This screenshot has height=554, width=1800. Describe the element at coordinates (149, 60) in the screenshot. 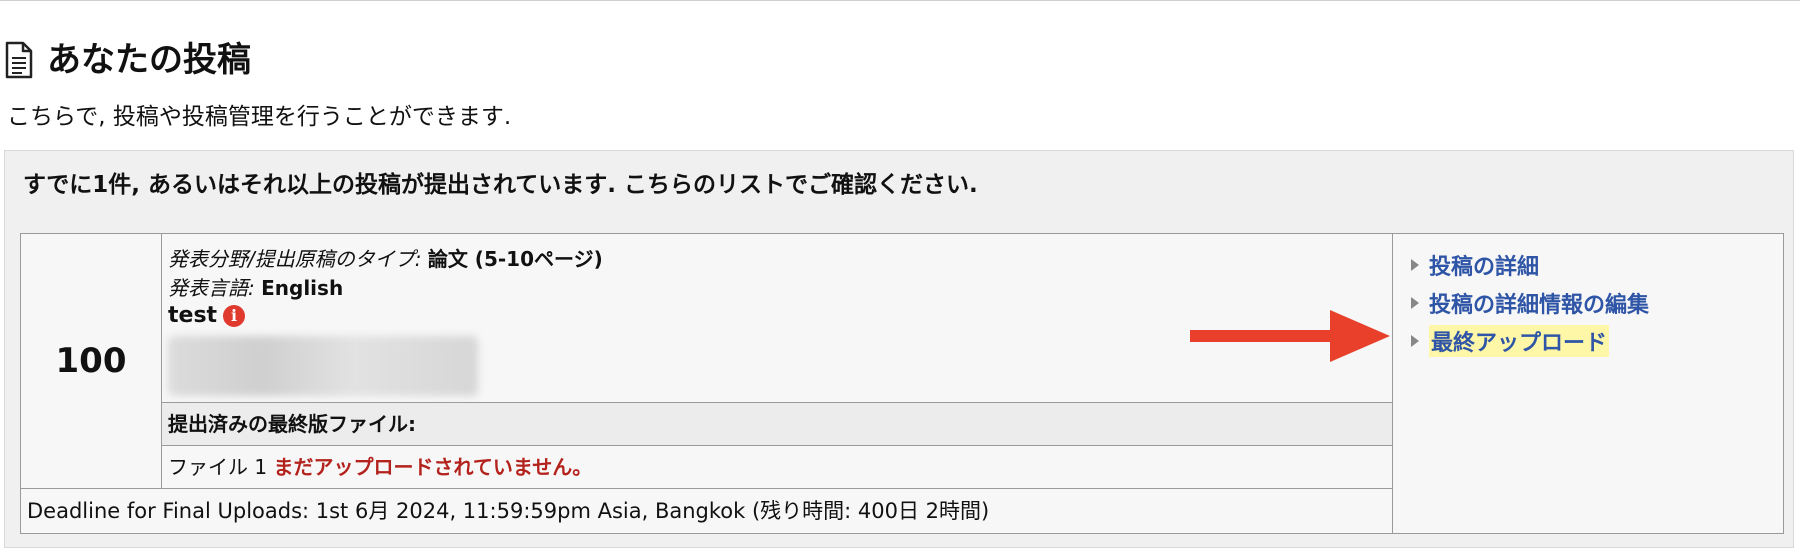

I see `page-title: あなたの投稿` at that location.